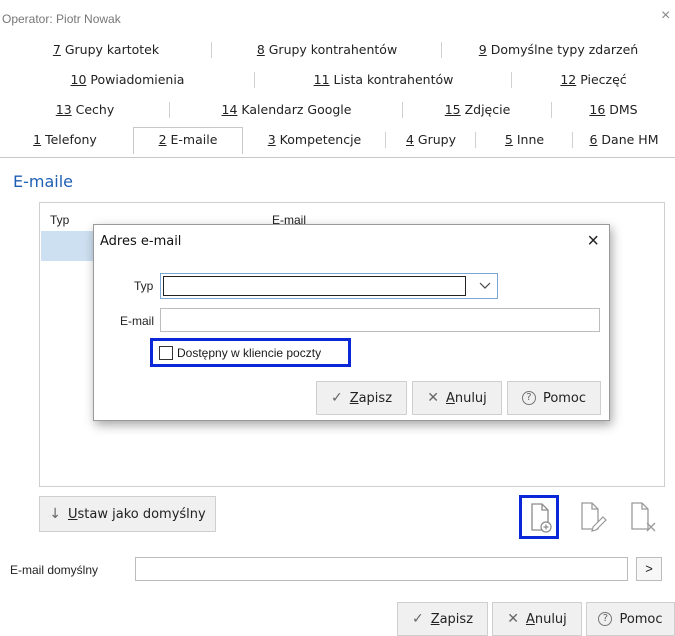  I want to click on dialog-cancel-label: Anuluj, so click(466, 398).